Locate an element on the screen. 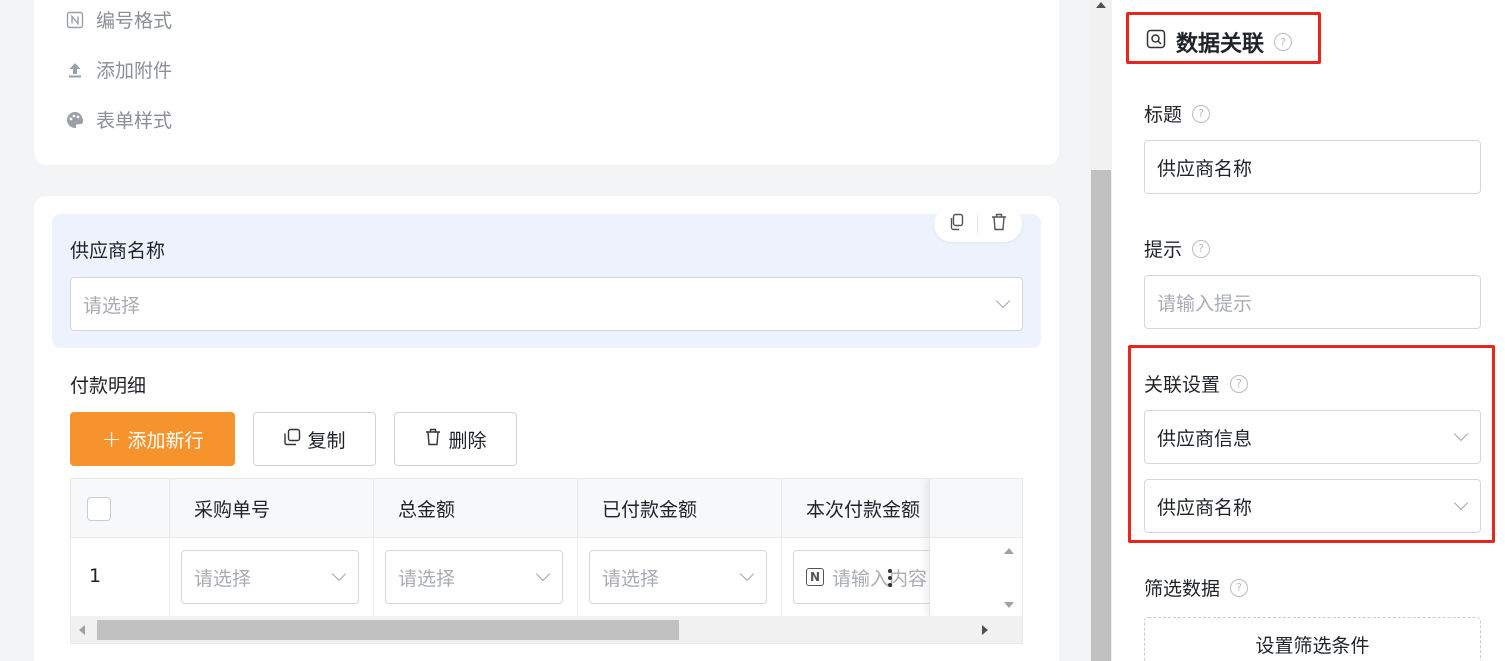 This screenshot has width=1505, height=661. panel-title: 数据关联 is located at coordinates (1220, 44).